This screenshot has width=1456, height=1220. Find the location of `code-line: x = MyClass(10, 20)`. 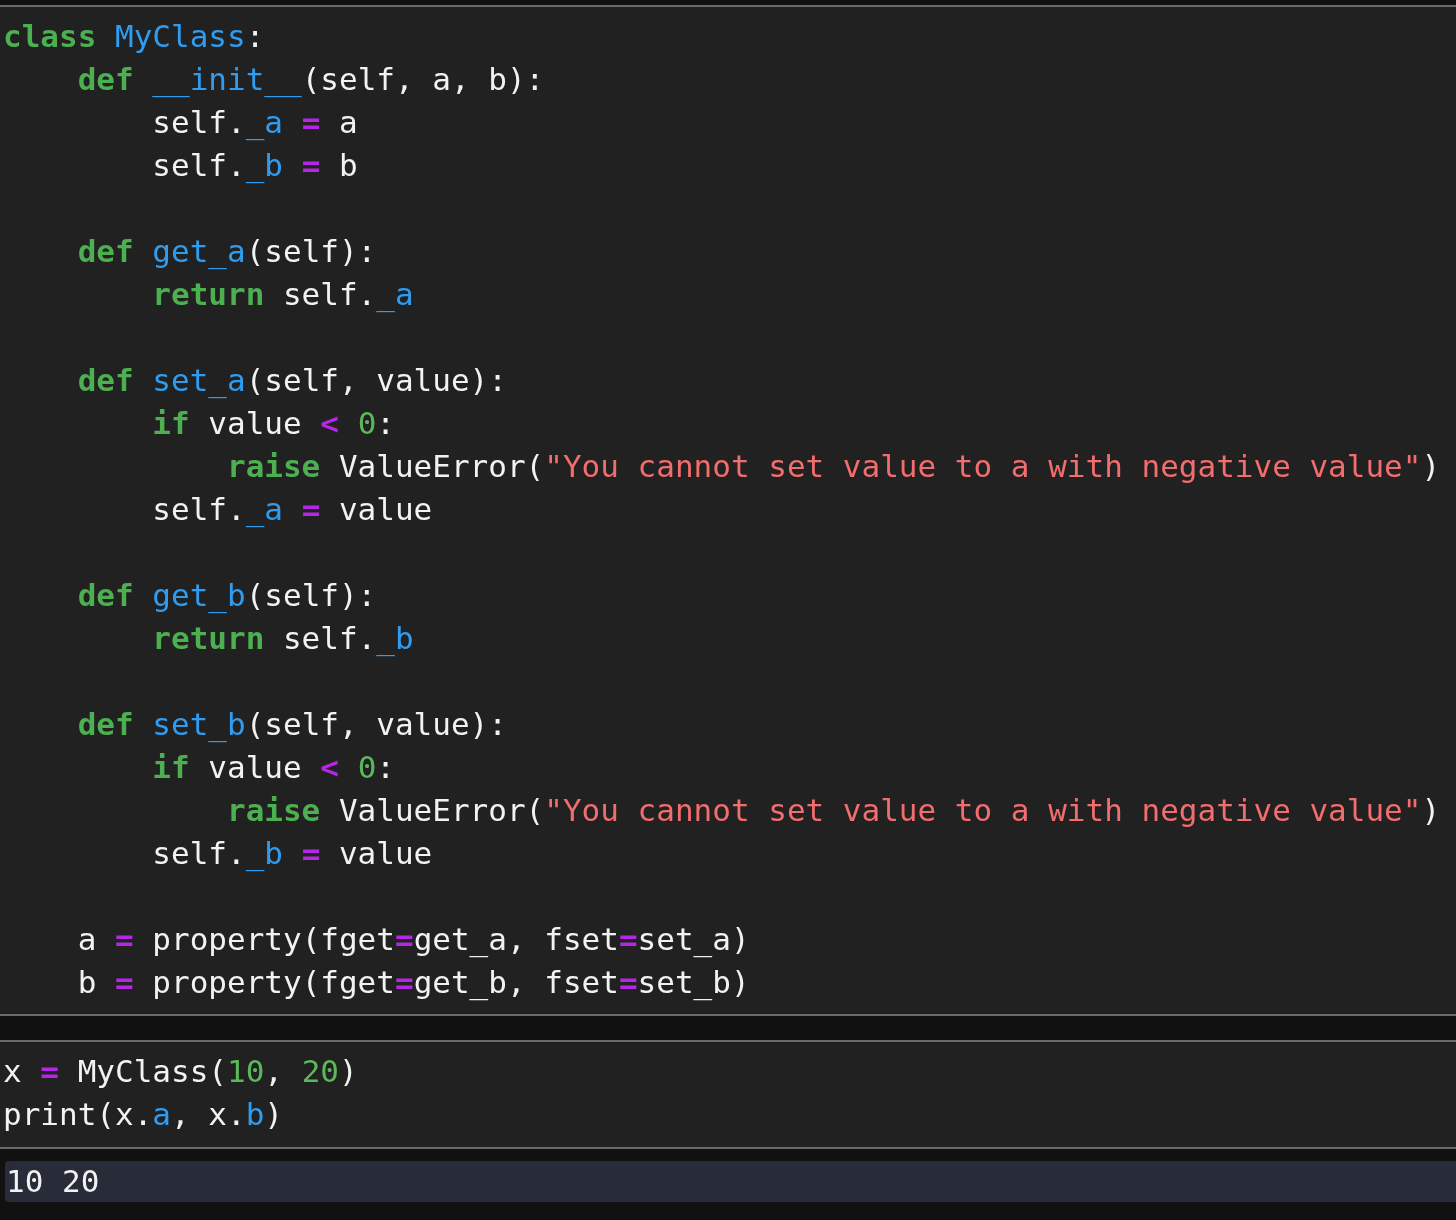

code-line: x = MyClass(10, 20) is located at coordinates (180, 1071).